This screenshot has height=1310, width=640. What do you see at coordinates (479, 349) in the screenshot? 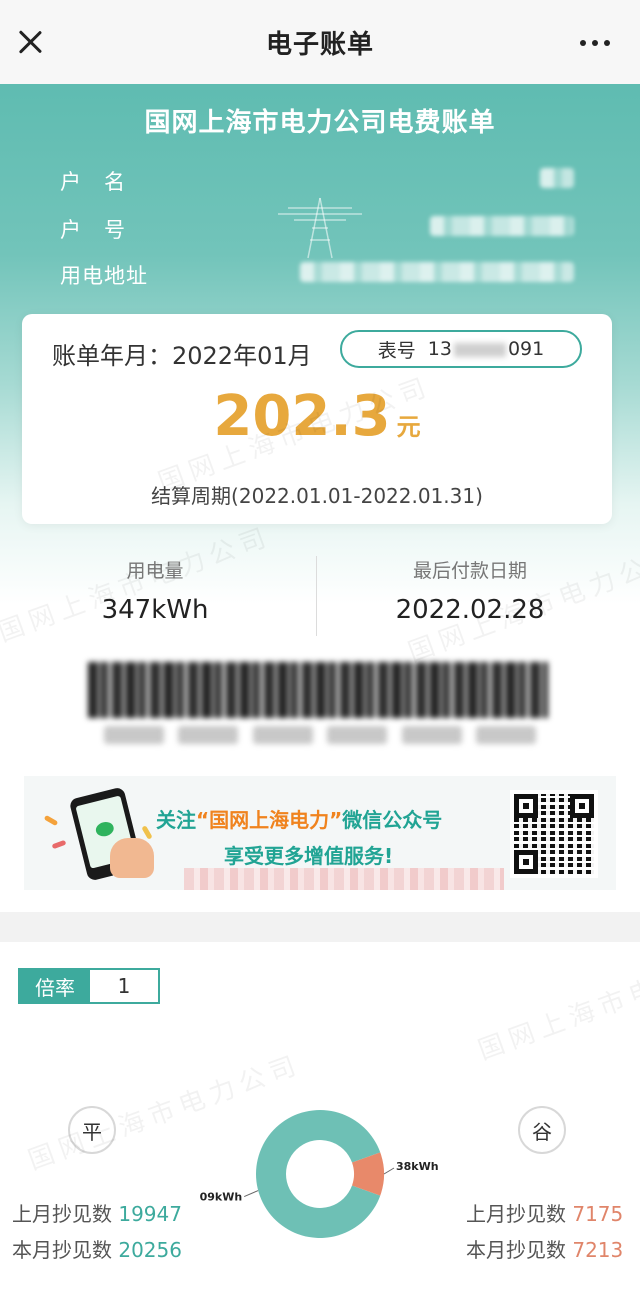
I see `meter-redacted` at bounding box center [479, 349].